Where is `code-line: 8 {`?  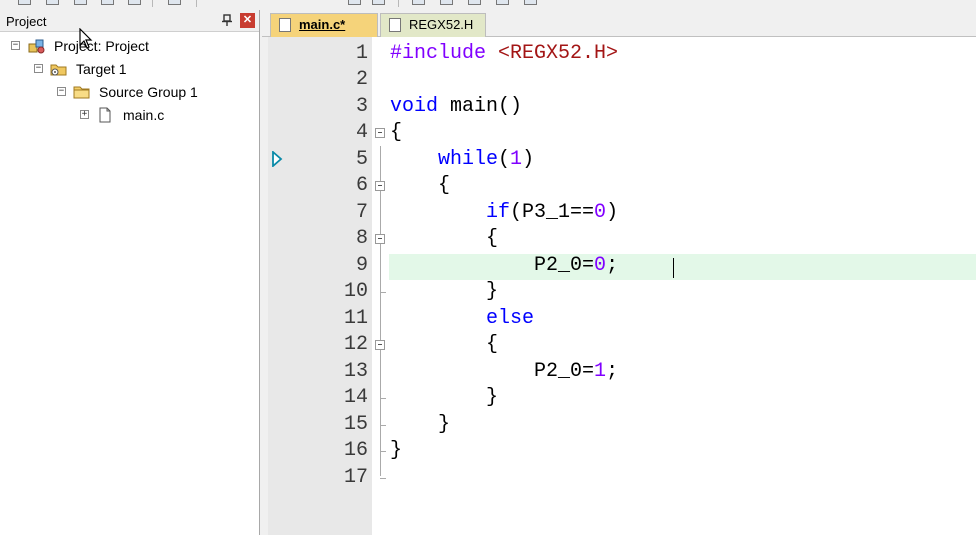
code-line: 8 { is located at coordinates (622, 239).